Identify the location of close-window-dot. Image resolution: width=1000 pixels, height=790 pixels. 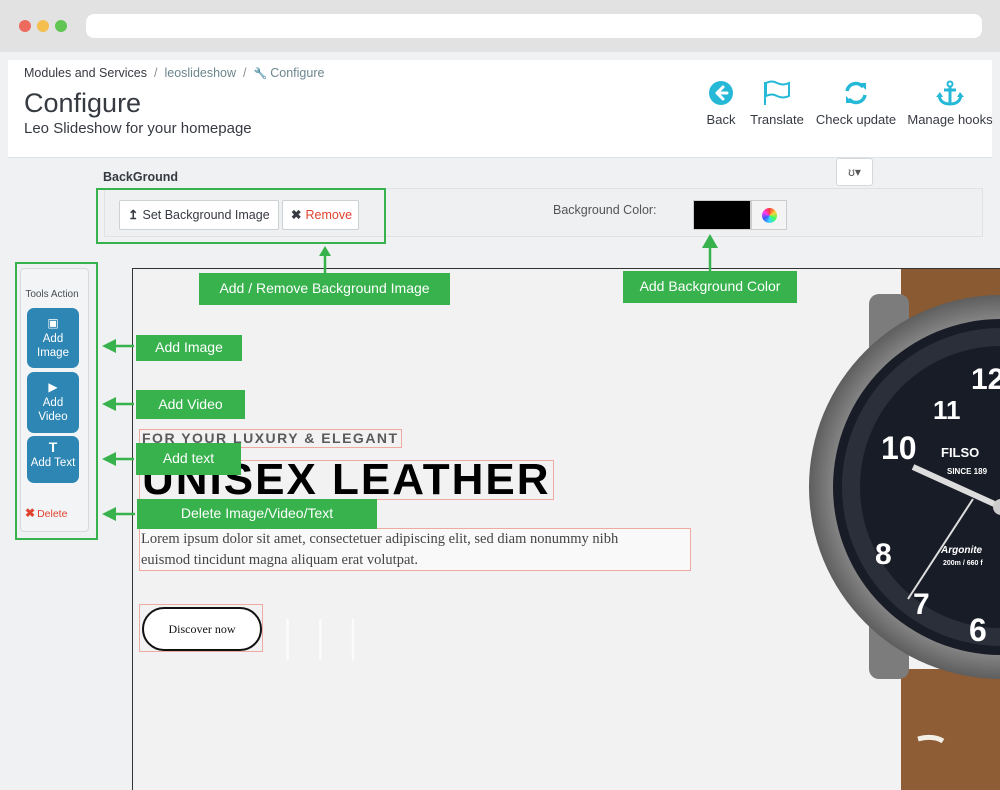
(25, 26).